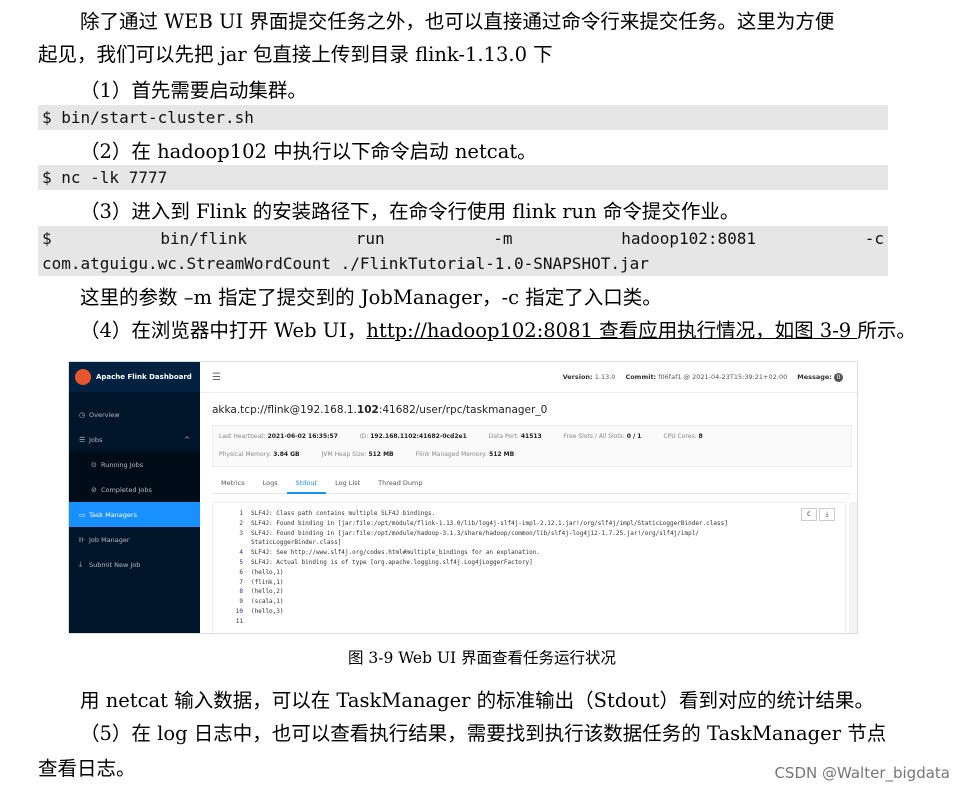  I want to click on flink-logo-icon, so click(83, 377).